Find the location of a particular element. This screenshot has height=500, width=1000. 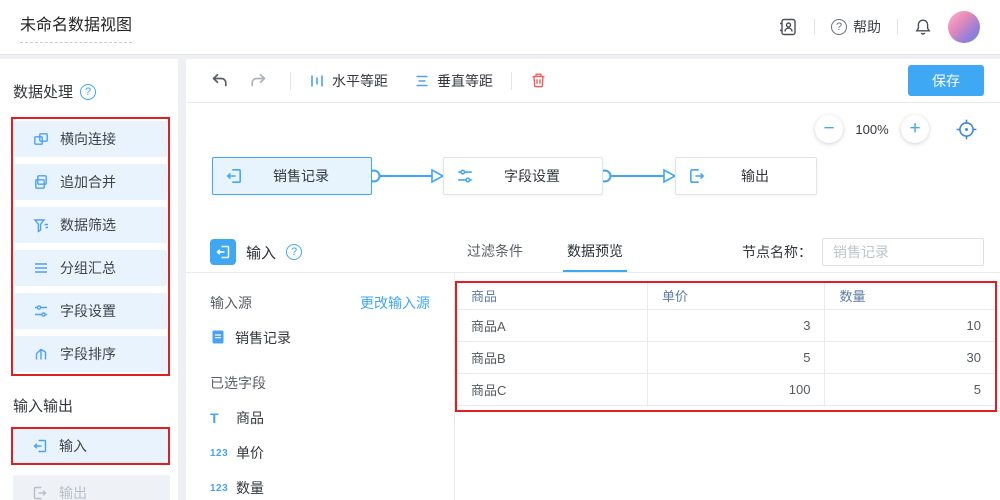

node-name-block: 节点名称： is located at coordinates (871, 252).